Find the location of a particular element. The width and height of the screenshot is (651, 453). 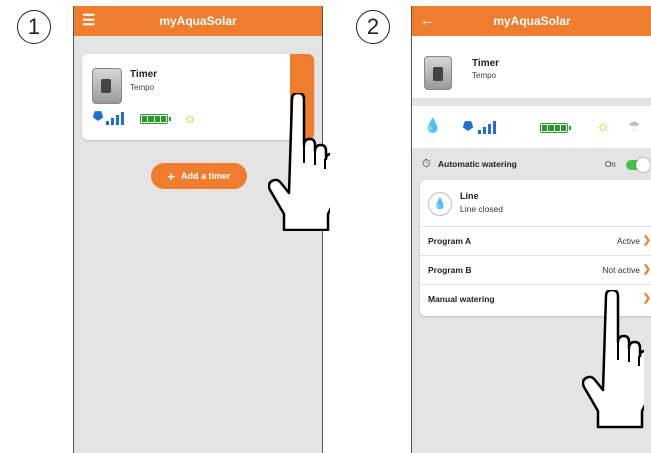

timer-icon: ⏱ is located at coordinates (426, 164).